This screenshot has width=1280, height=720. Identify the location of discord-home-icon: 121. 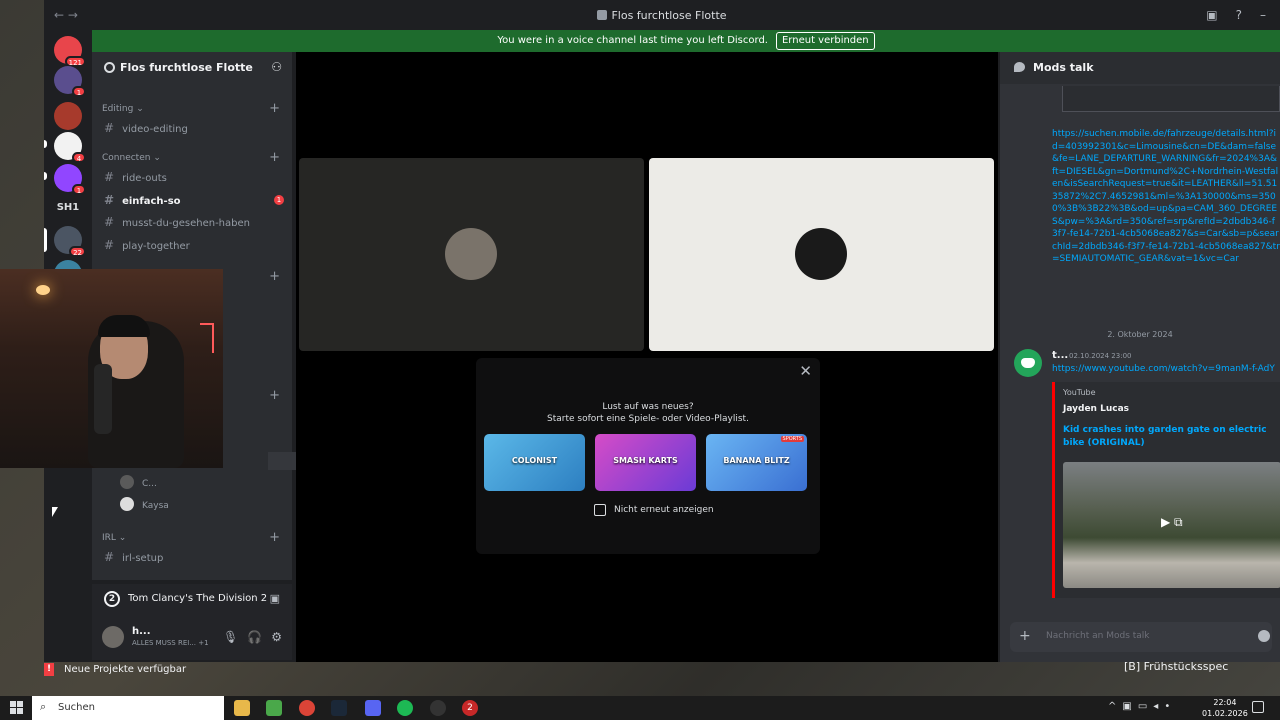
(70, 51).